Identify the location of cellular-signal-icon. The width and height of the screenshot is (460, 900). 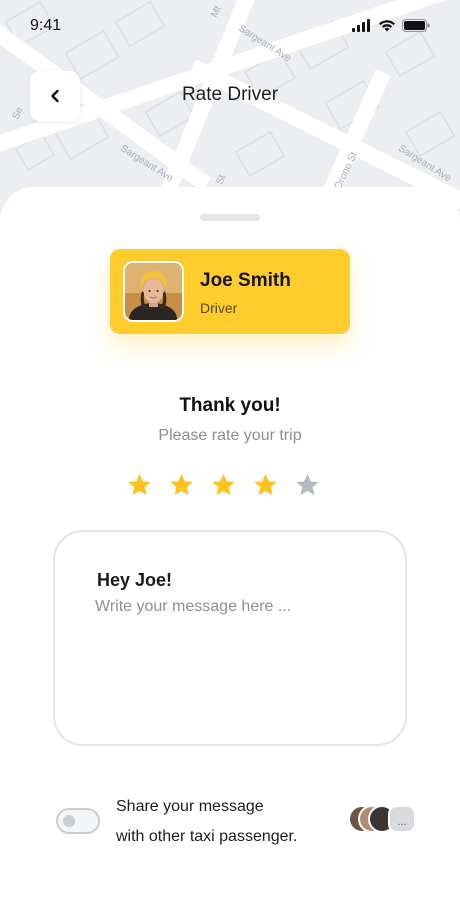
(361, 25).